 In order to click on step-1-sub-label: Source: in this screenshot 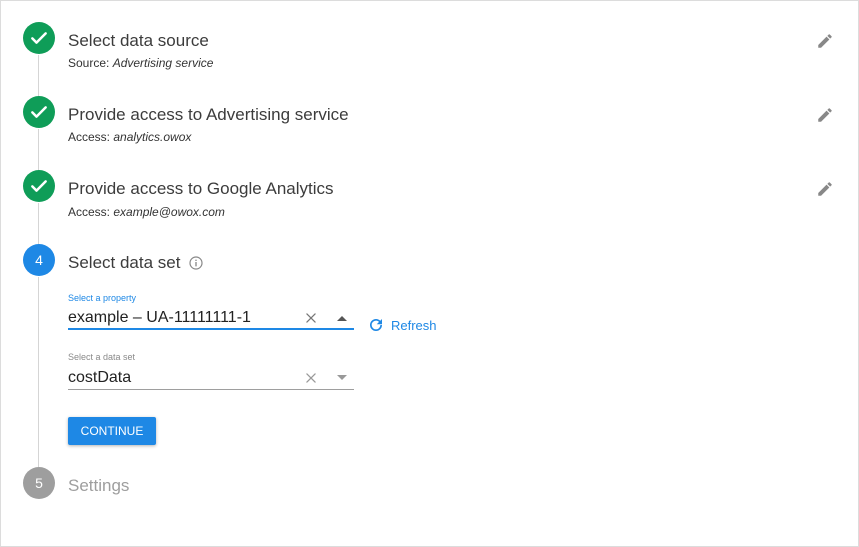, I will do `click(89, 63)`.